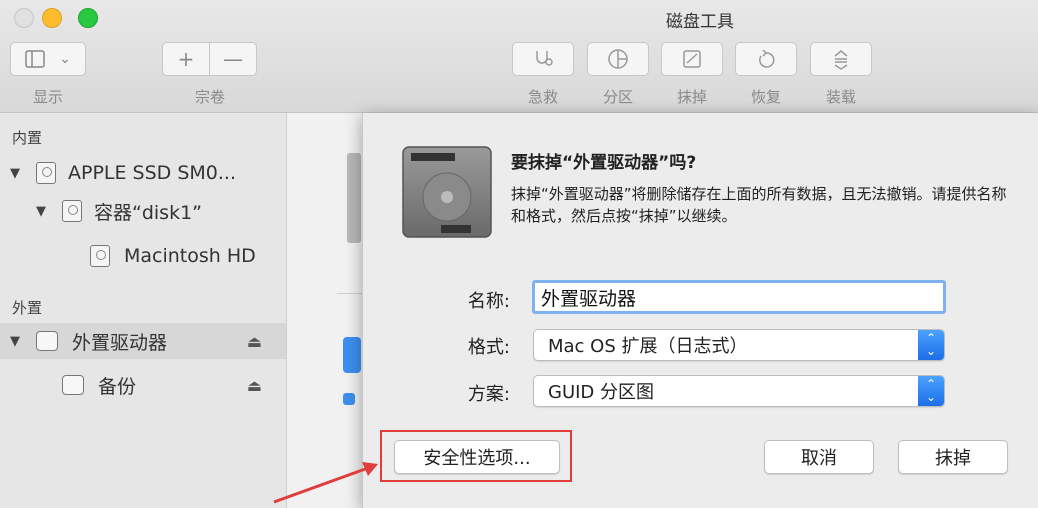 This screenshot has width=1038, height=508. Describe the element at coordinates (700, 22) in the screenshot. I see `window-title: 磁盘工具` at that location.